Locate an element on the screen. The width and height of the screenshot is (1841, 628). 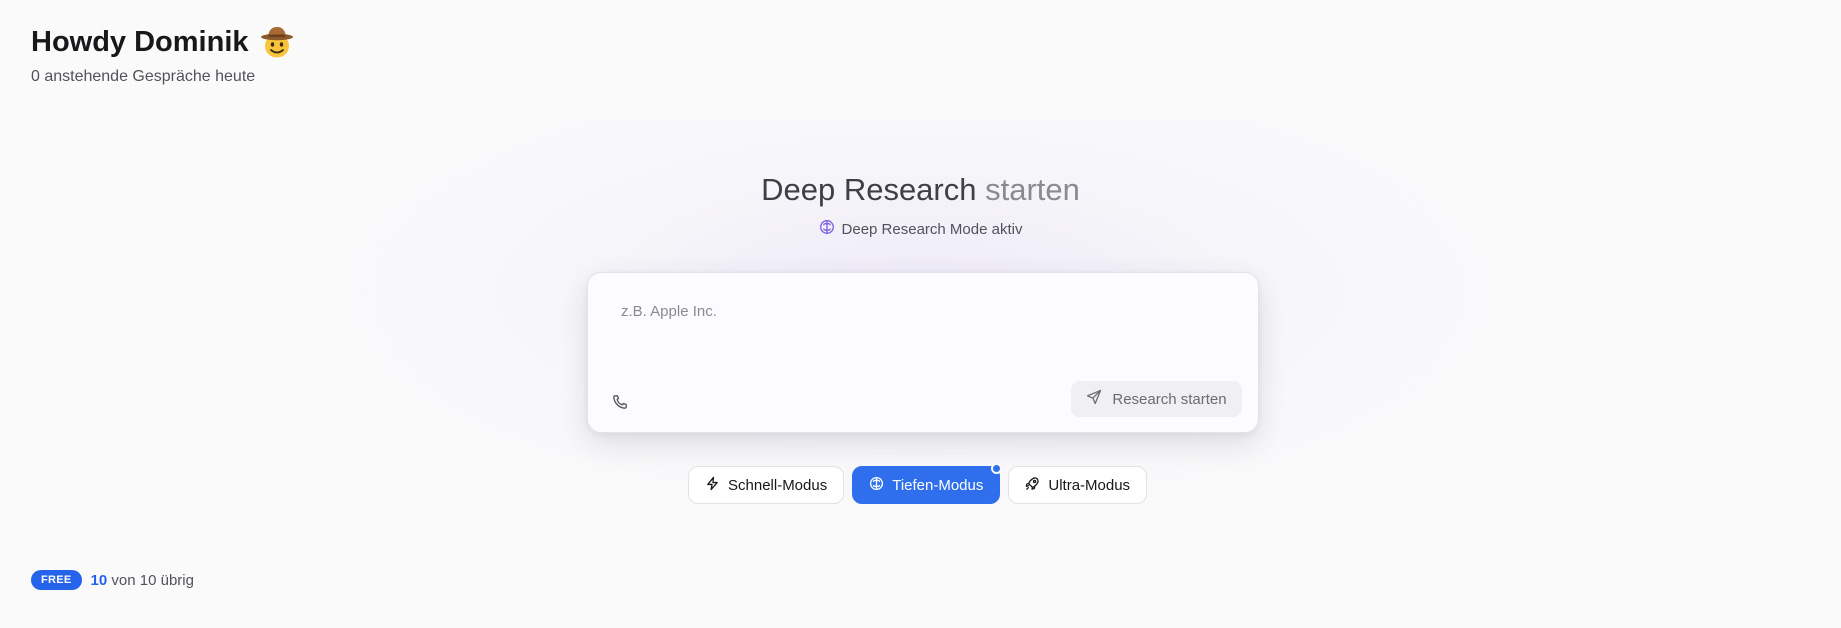
mode-status-label: Deep Research Mode aktiv is located at coordinates (932, 229).